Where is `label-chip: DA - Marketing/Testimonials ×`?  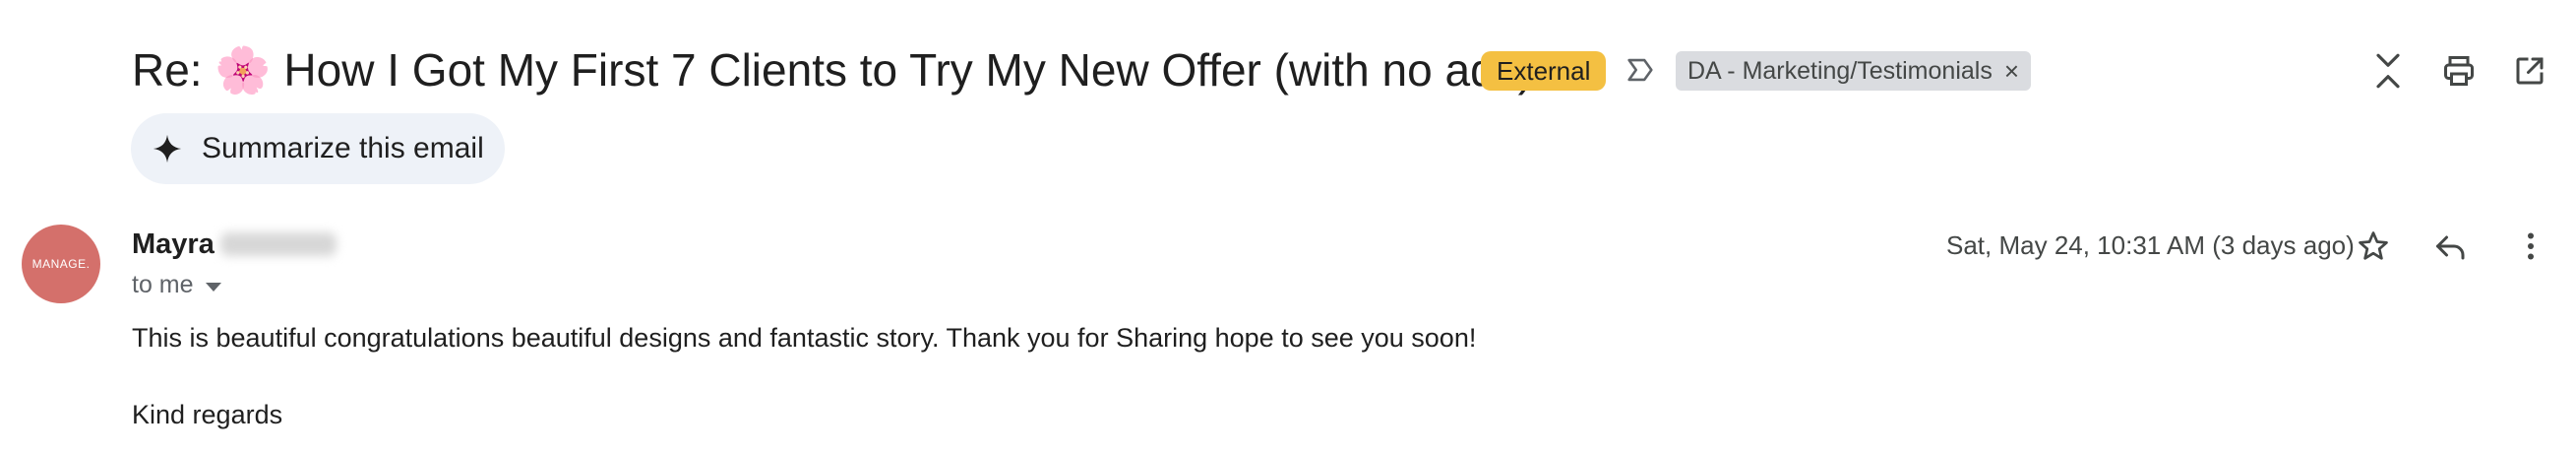
label-chip: DA - Marketing/Testimonials × is located at coordinates (1854, 71).